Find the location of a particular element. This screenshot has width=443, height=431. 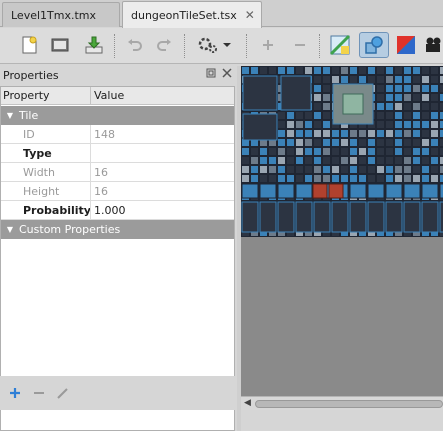

open-icon is located at coordinates (60, 45).